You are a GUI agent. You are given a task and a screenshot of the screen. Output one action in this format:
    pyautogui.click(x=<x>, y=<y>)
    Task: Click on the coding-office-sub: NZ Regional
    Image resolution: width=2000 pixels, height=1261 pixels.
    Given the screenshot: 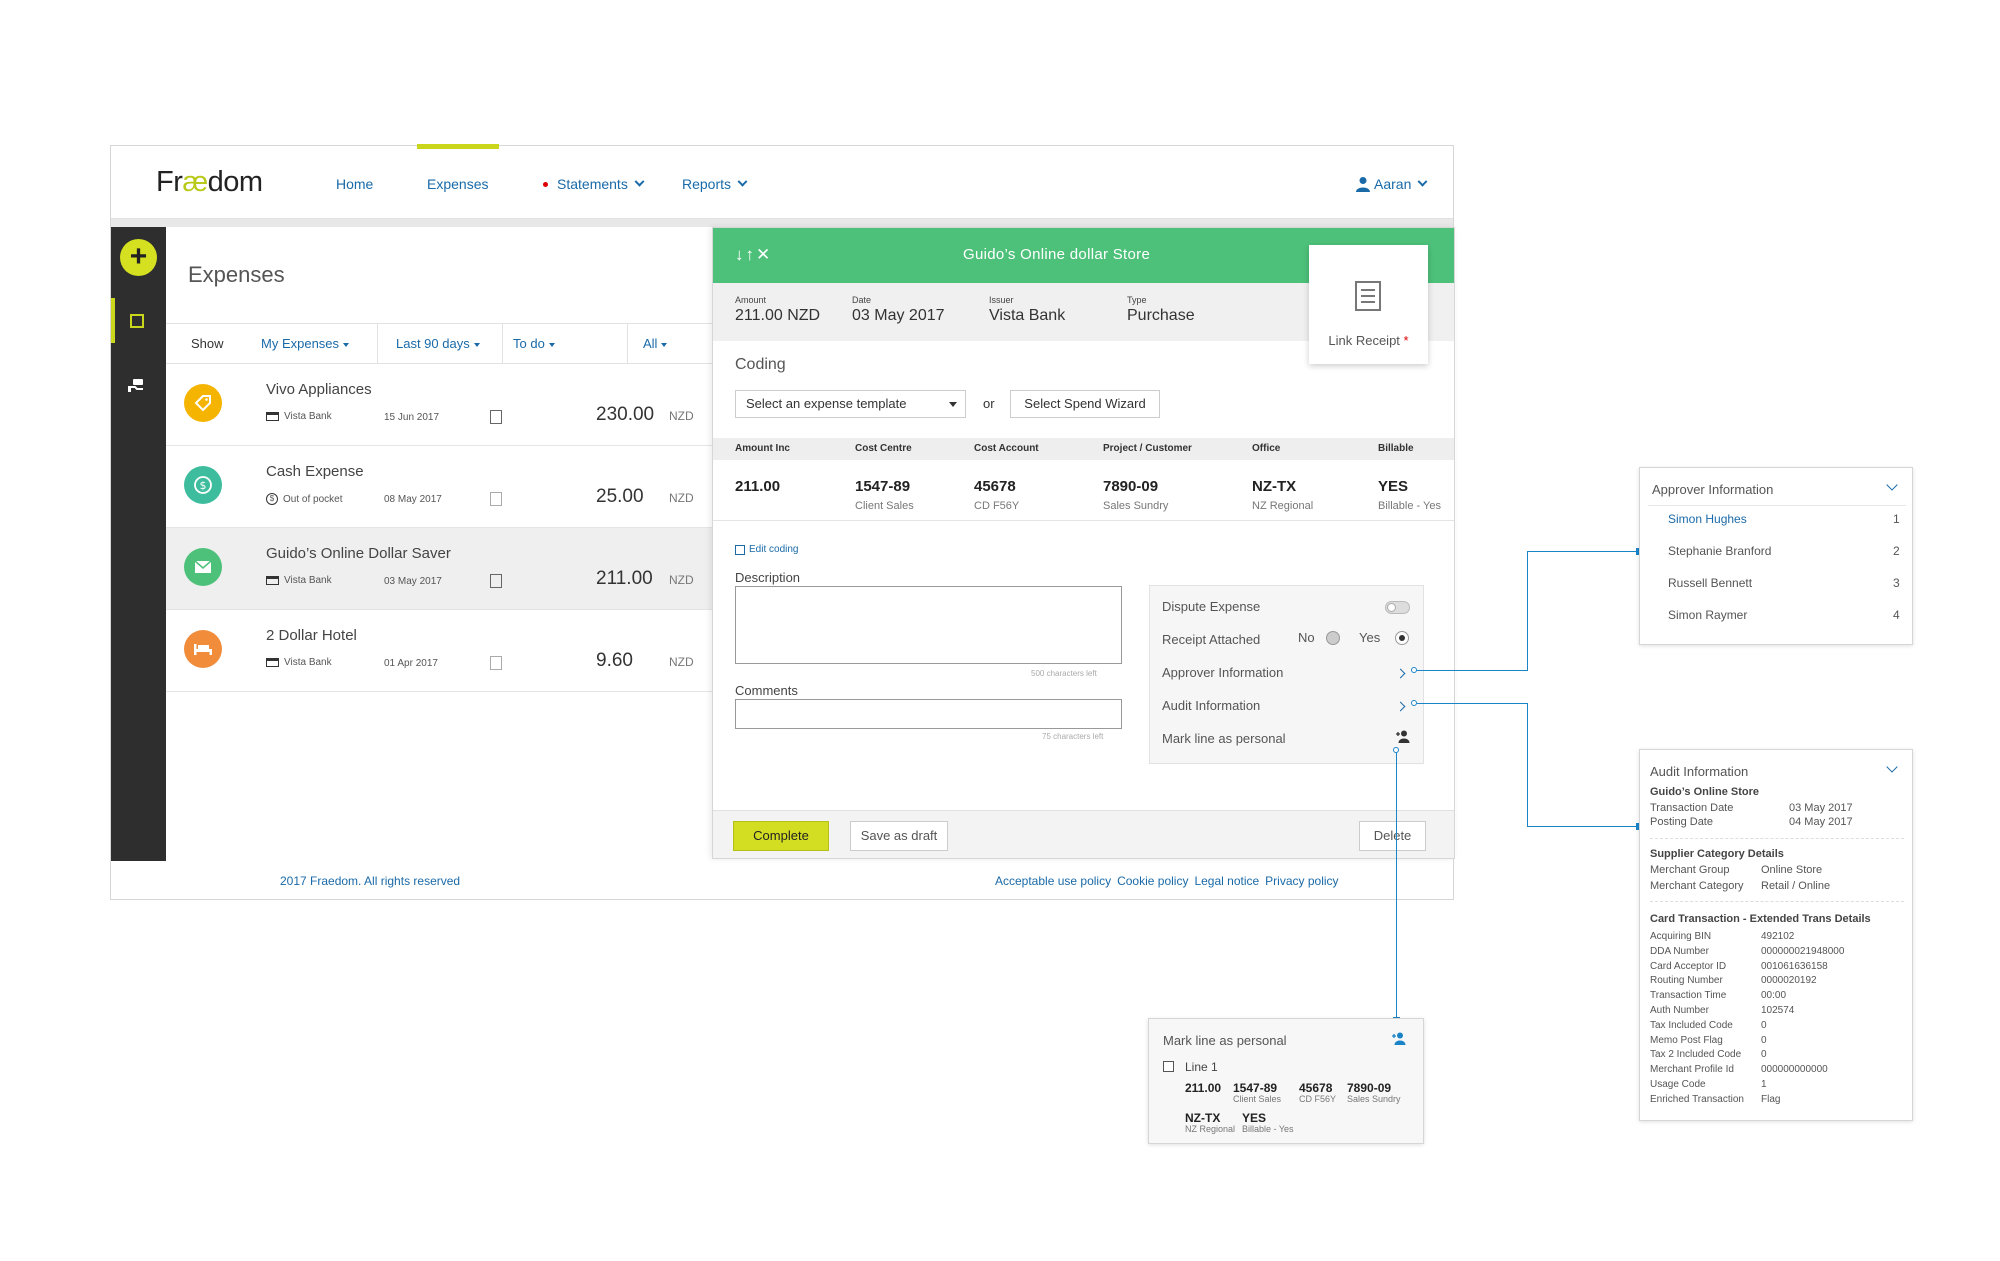 What is the action you would take?
    pyautogui.click(x=1283, y=506)
    